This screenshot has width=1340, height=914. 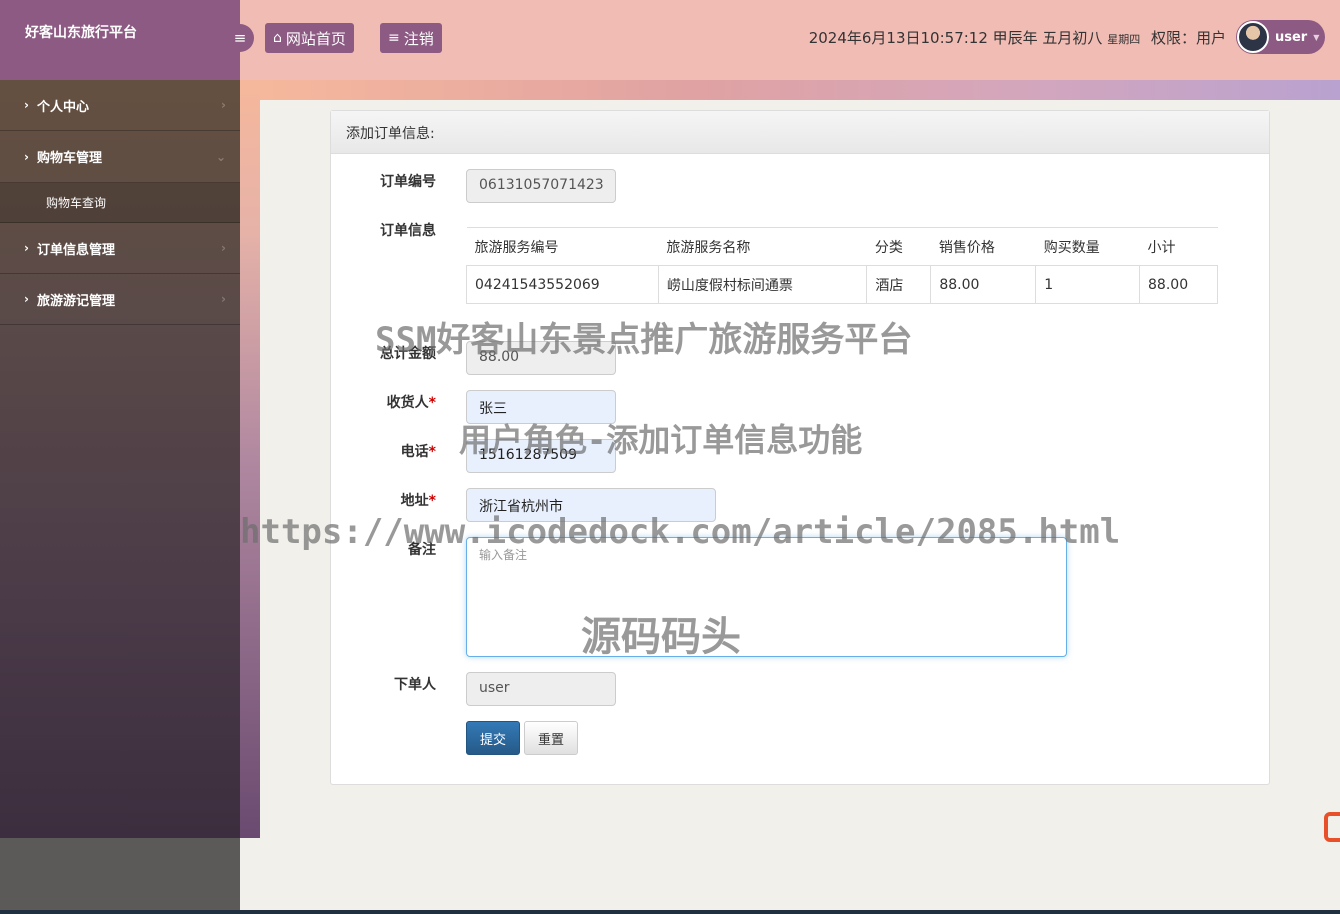 I want to click on corner-logo-icon, so click(x=1332, y=827).